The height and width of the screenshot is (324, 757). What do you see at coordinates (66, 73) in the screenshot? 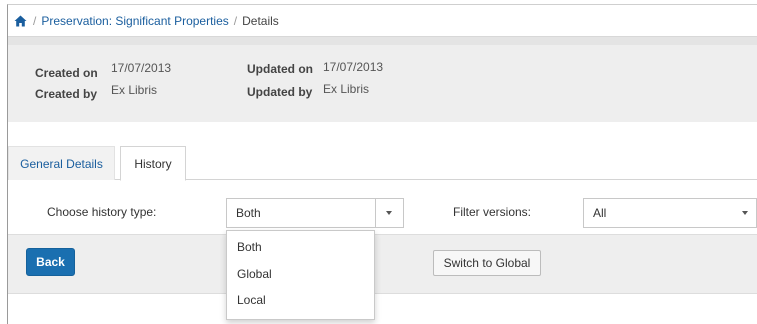
I see `created-on-label: Created on` at bounding box center [66, 73].